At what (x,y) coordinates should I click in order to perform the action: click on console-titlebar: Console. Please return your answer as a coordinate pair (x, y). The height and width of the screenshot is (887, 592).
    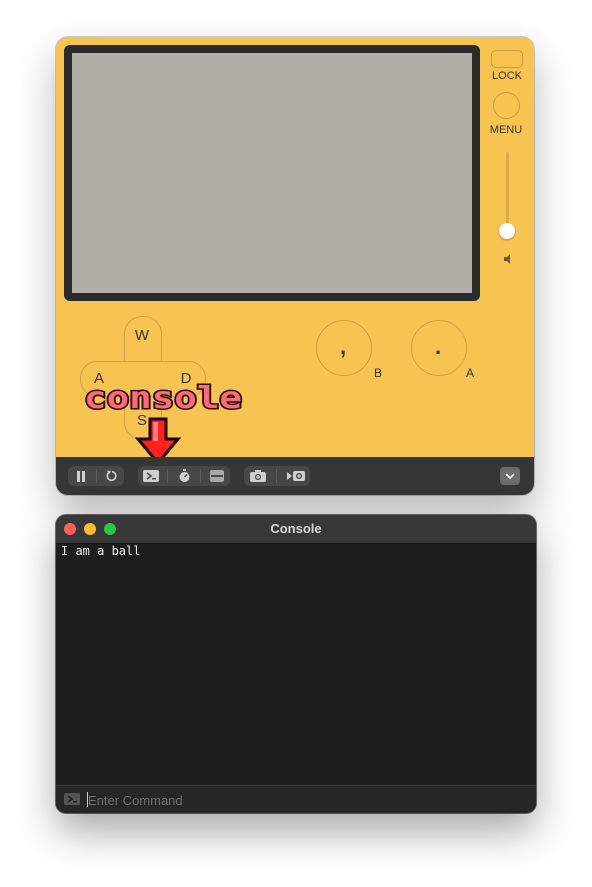
    Looking at the image, I should click on (296, 529).